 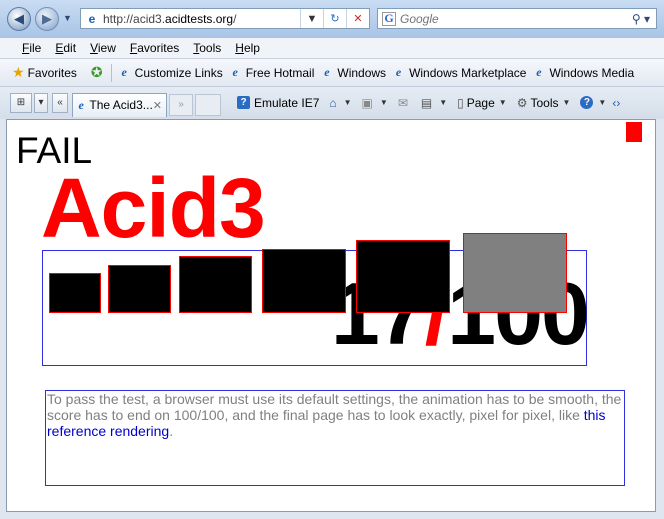 I want to click on gear-icon: ⚙, so click(x=522, y=102).